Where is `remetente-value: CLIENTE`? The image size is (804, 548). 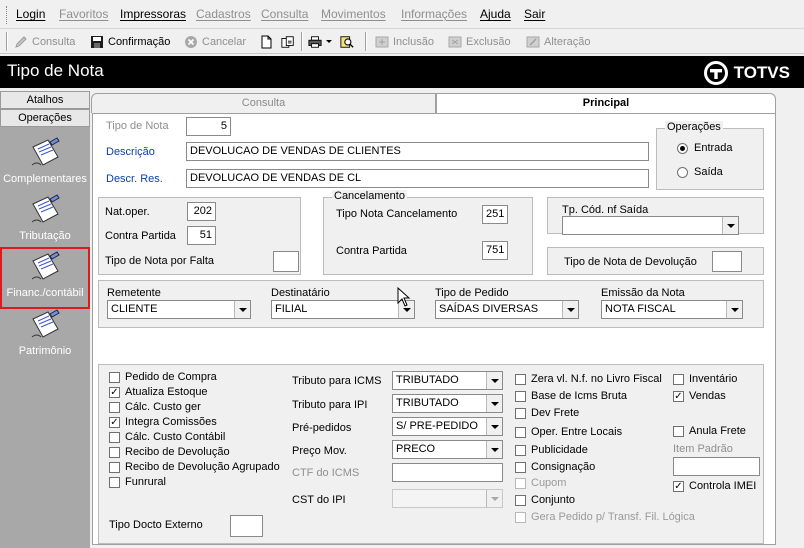
remetente-value: CLIENTE is located at coordinates (134, 309).